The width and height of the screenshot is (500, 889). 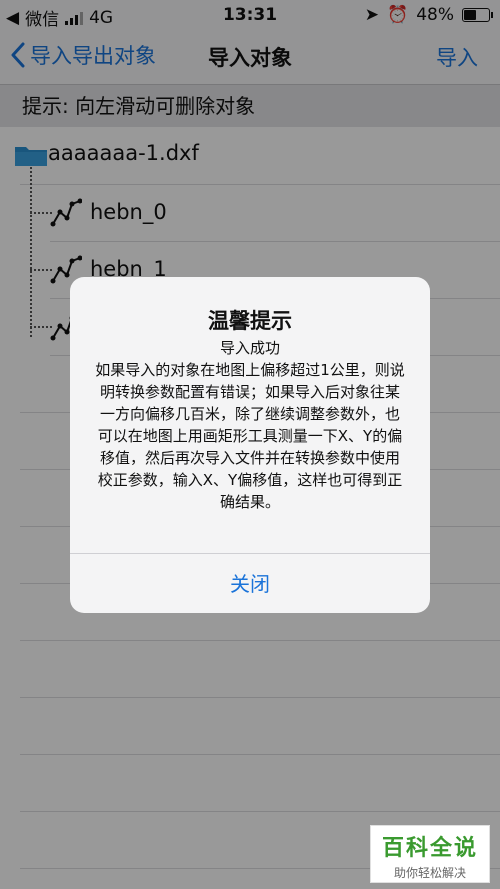 What do you see at coordinates (249, 348) in the screenshot?
I see `dialog-subtitle: 导入成功` at bounding box center [249, 348].